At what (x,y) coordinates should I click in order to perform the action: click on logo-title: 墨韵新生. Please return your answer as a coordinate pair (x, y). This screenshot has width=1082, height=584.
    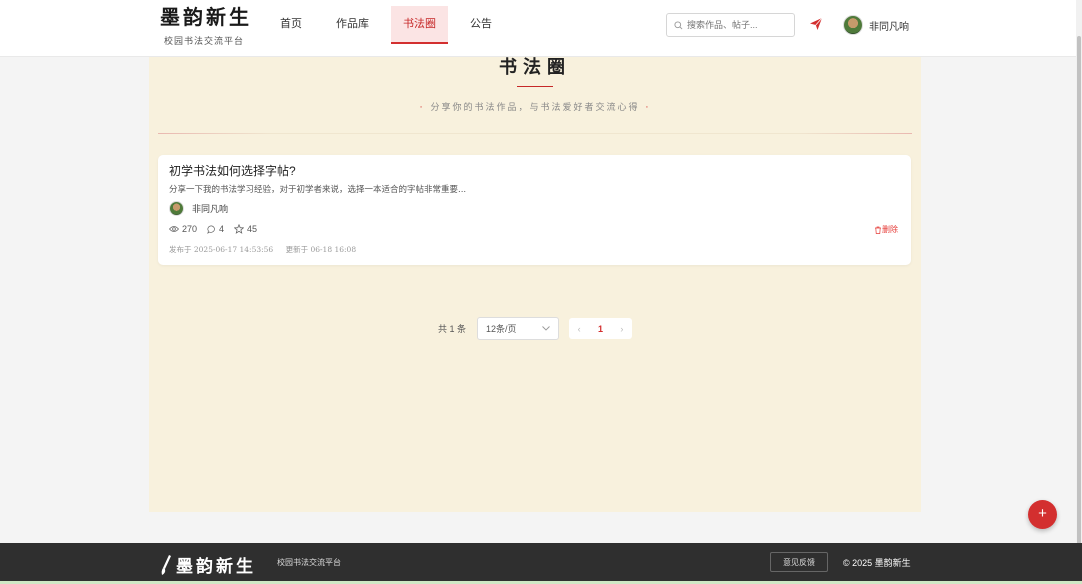
    Looking at the image, I should click on (206, 17).